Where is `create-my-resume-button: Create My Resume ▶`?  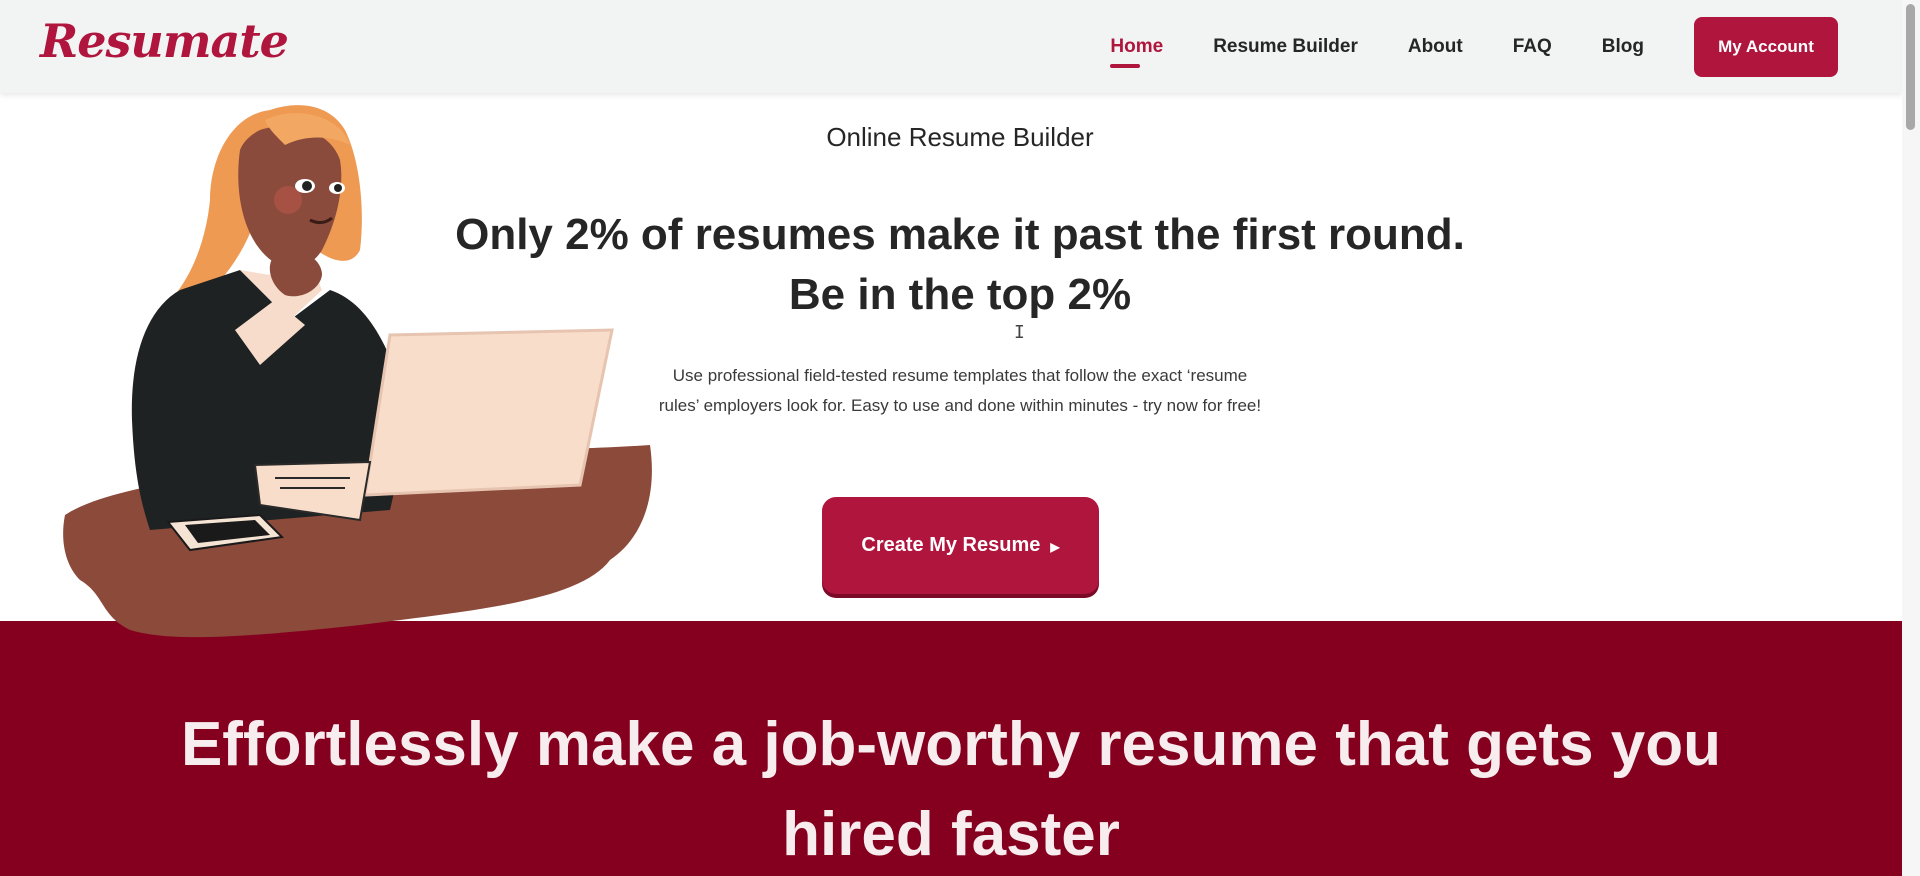 create-my-resume-button: Create My Resume ▶ is located at coordinates (960, 545).